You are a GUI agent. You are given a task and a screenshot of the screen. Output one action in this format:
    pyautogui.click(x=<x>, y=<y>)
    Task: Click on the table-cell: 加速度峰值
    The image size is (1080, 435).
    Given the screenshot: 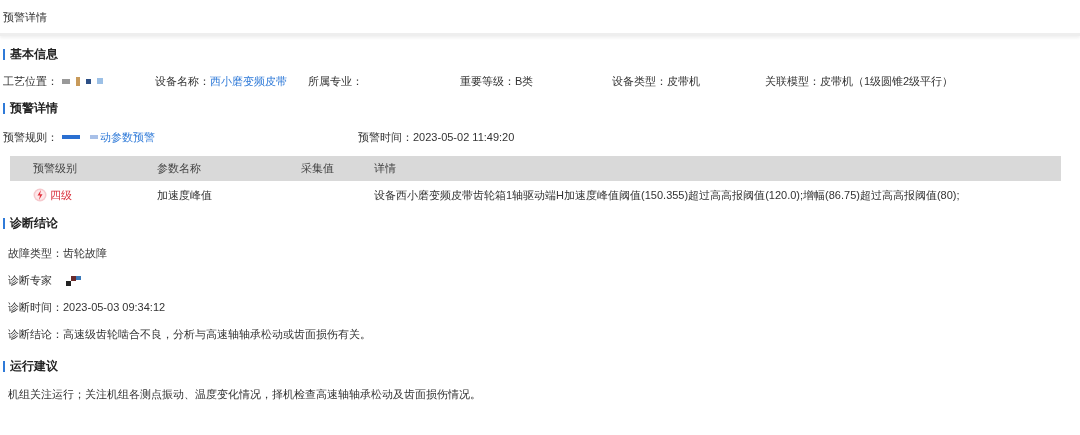 What is the action you would take?
    pyautogui.click(x=184, y=194)
    